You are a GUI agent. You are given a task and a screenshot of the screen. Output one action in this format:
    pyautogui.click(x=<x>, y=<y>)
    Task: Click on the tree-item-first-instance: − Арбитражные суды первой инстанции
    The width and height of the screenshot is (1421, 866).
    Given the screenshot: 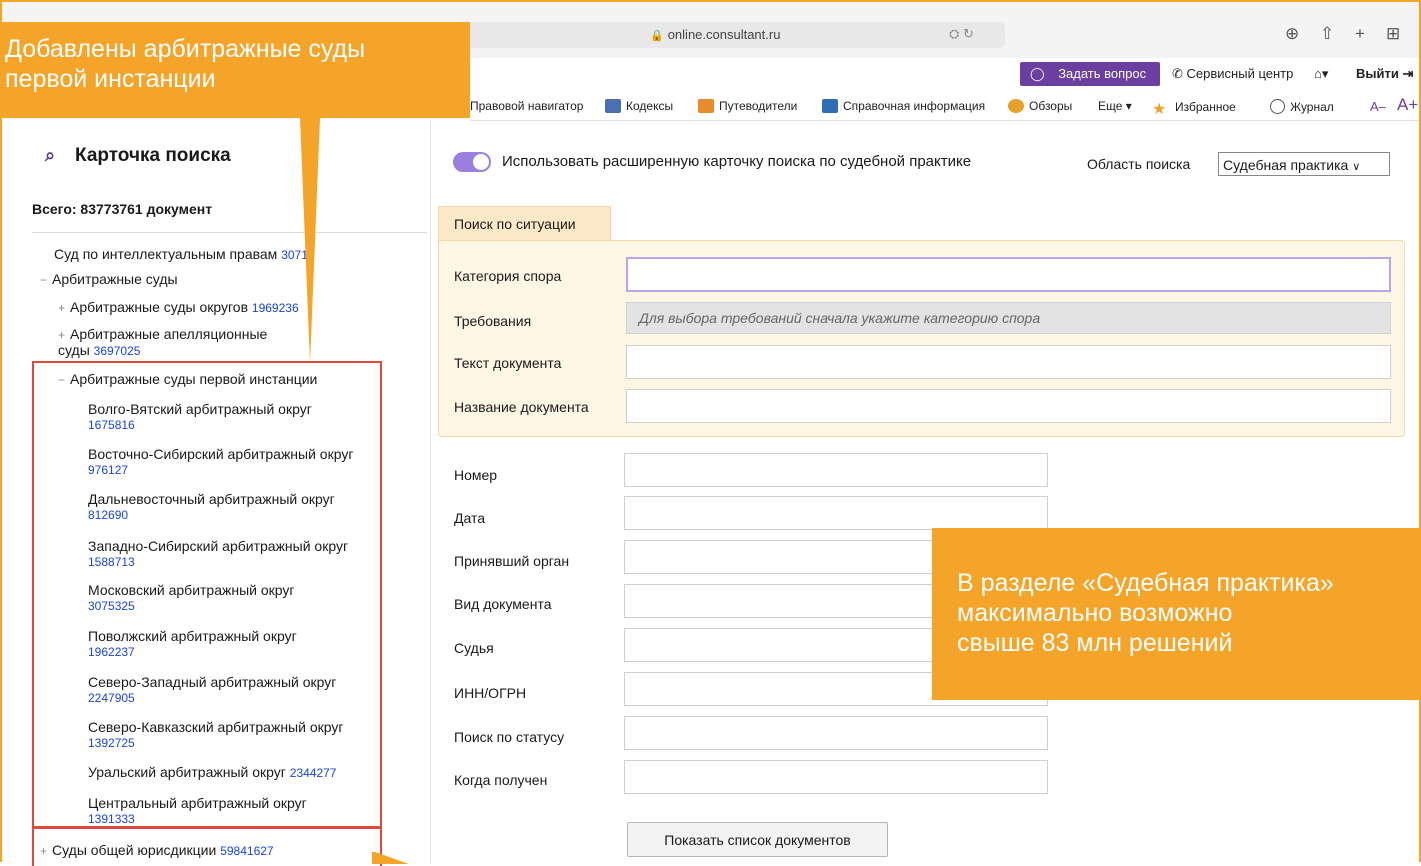 What is the action you would take?
    pyautogui.click(x=187, y=380)
    